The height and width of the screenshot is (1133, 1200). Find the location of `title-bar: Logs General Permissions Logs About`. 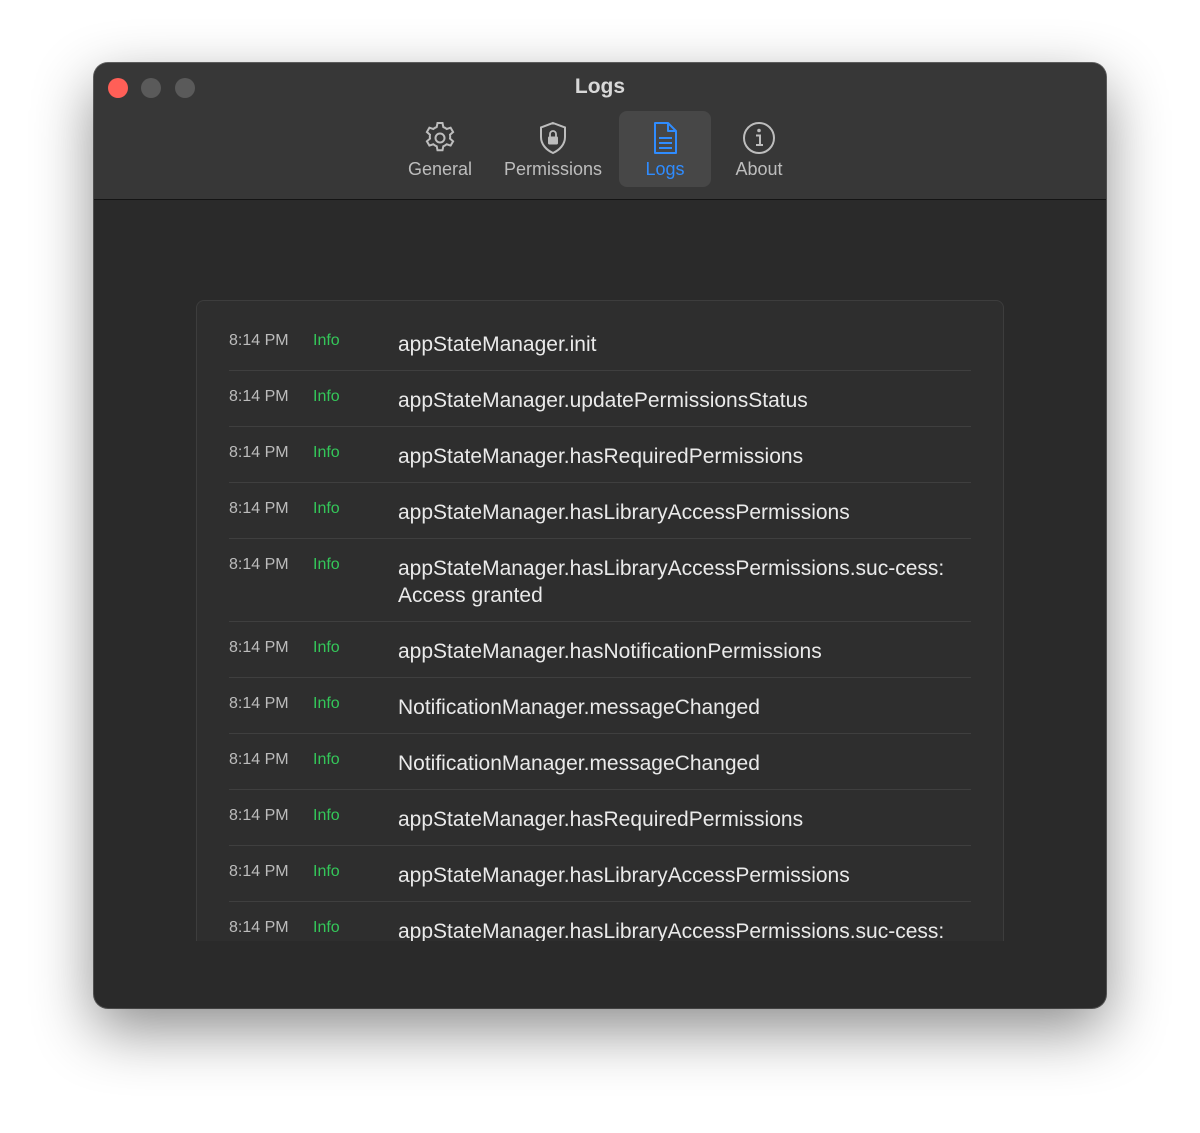

title-bar: Logs General Permissions Logs About is located at coordinates (600, 131).